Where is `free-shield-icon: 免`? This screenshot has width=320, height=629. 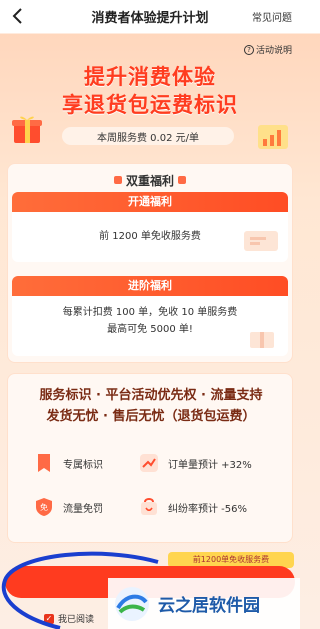
free-shield-icon: 免 is located at coordinates (44, 507).